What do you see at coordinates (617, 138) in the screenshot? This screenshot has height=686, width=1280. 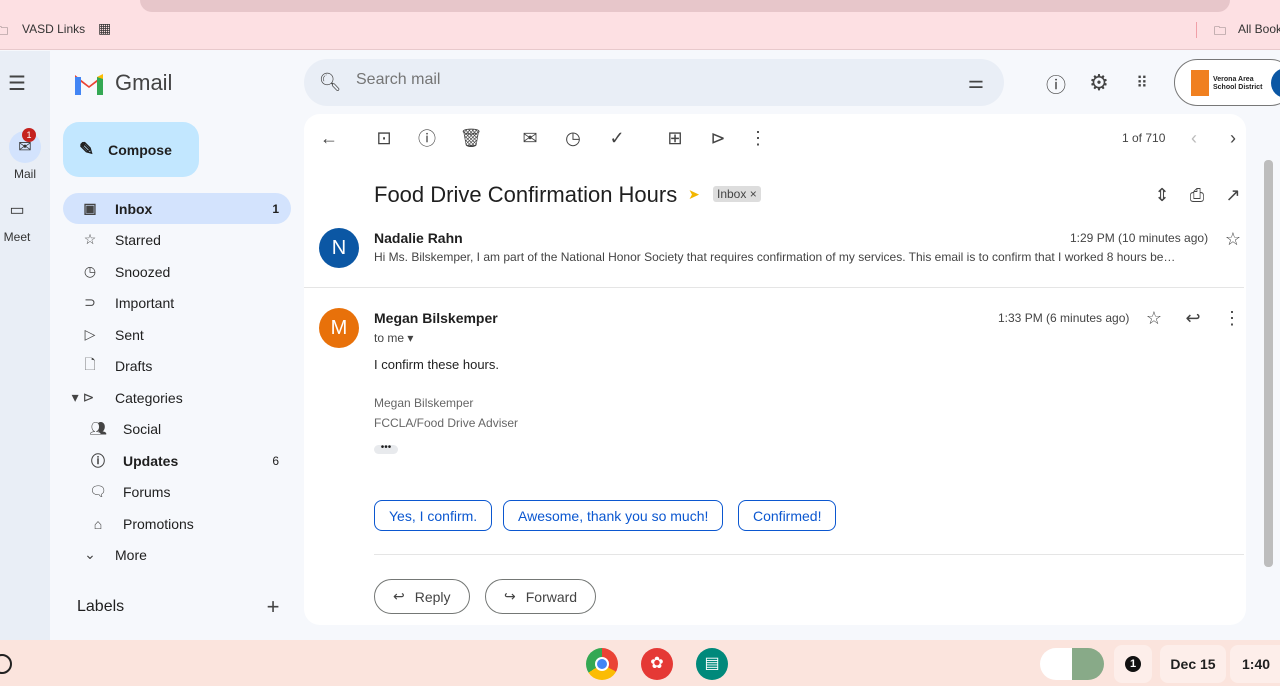 I see `add-task-icon: ✓` at bounding box center [617, 138].